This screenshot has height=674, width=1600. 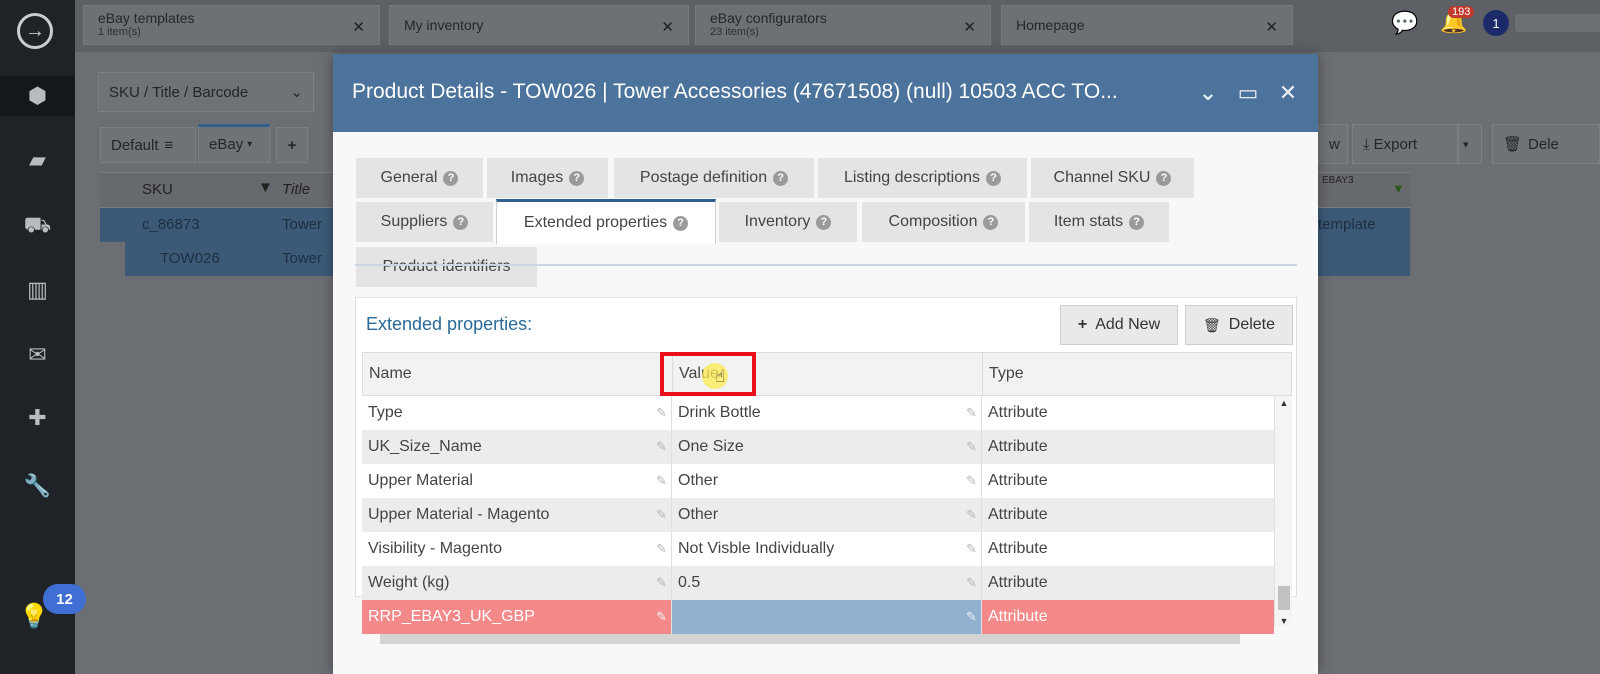 I want to click on table-row: Upper Material ✎ Other ✎ Attribute, so click(x=818, y=481).